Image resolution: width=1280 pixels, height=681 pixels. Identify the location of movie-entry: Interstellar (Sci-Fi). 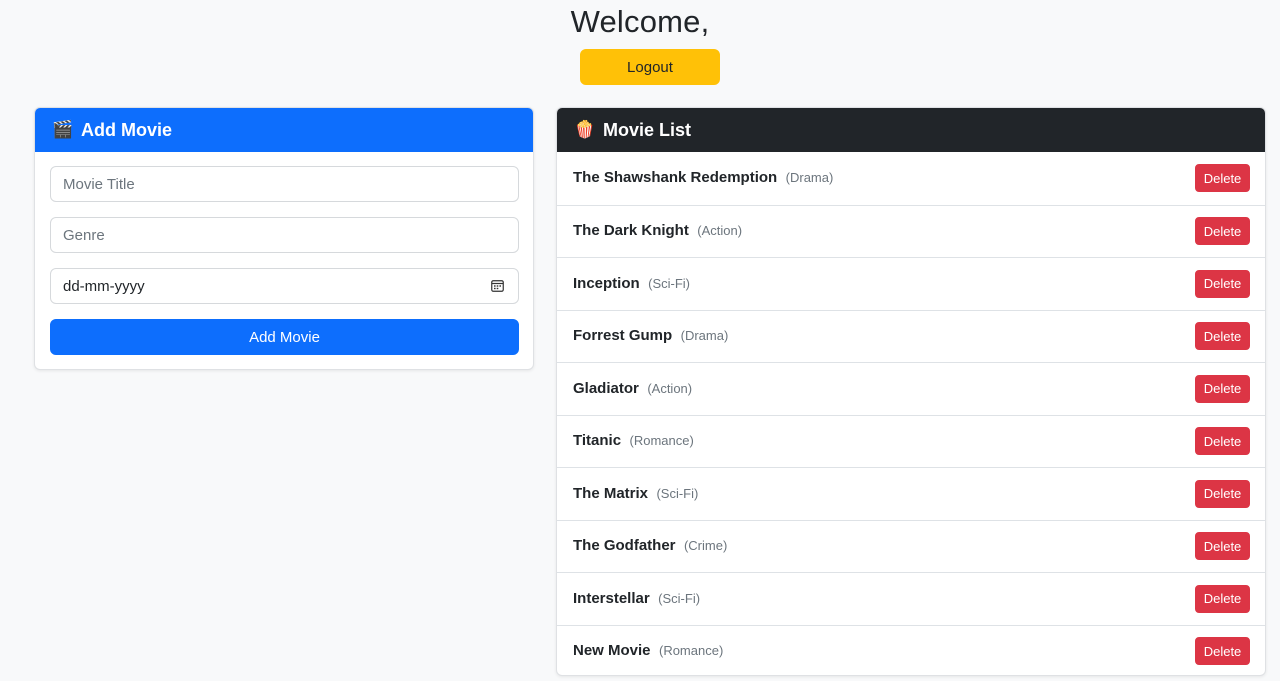
(636, 599).